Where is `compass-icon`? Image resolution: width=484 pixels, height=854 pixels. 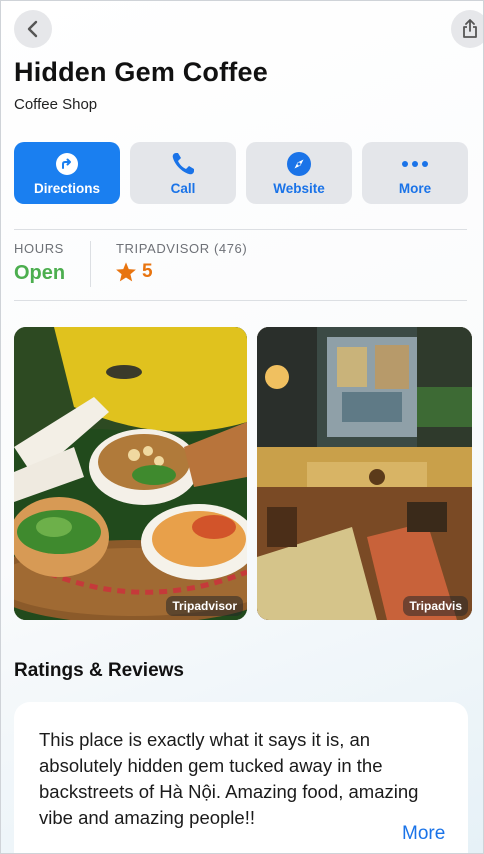
compass-icon is located at coordinates (299, 163).